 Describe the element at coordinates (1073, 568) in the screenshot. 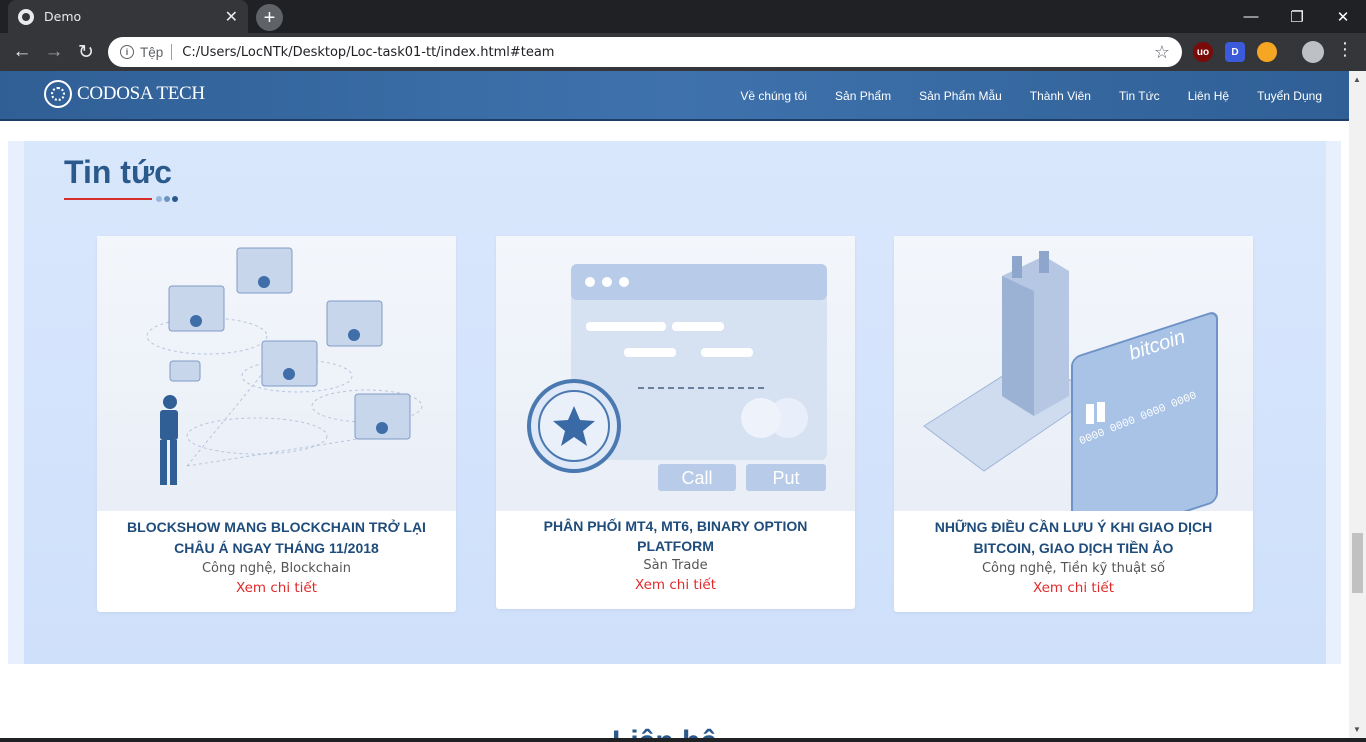

I see `news-card-category: Công nghệ, Tiền kỹ thuật số` at that location.